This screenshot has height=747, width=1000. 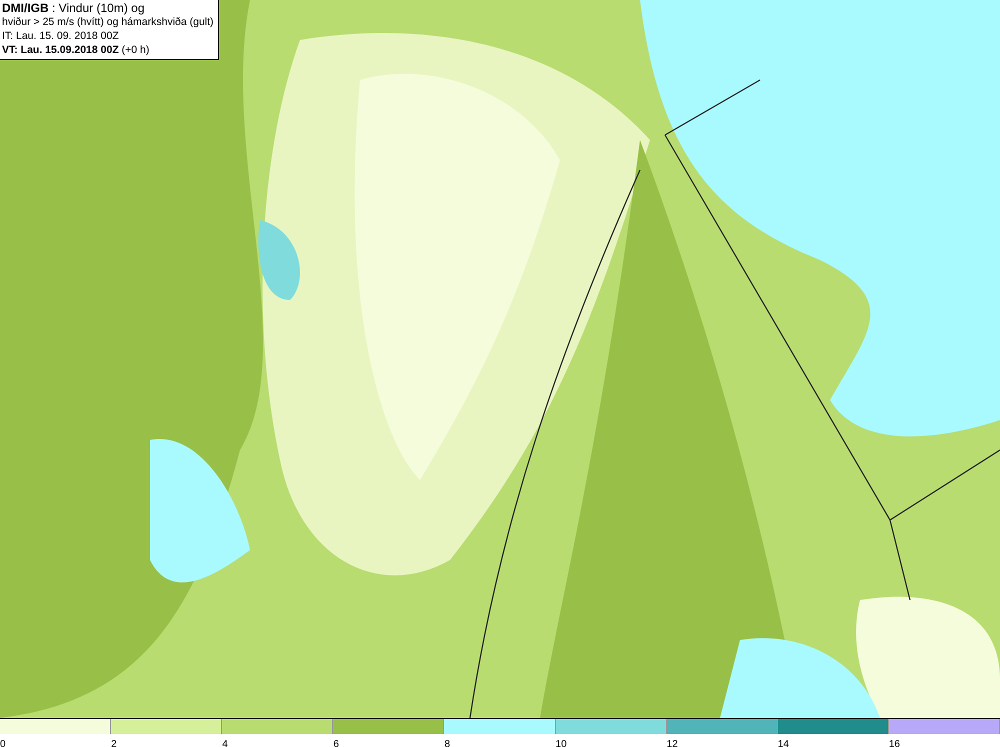 What do you see at coordinates (783, 743) in the screenshot?
I see `legend-label: 14` at bounding box center [783, 743].